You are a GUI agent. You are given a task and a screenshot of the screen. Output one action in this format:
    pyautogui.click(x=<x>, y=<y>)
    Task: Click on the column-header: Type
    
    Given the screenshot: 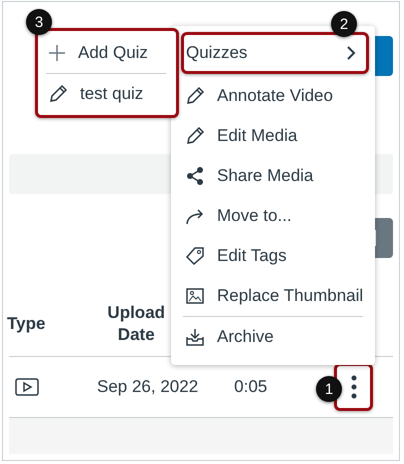 What is the action you would take?
    pyautogui.click(x=26, y=324)
    